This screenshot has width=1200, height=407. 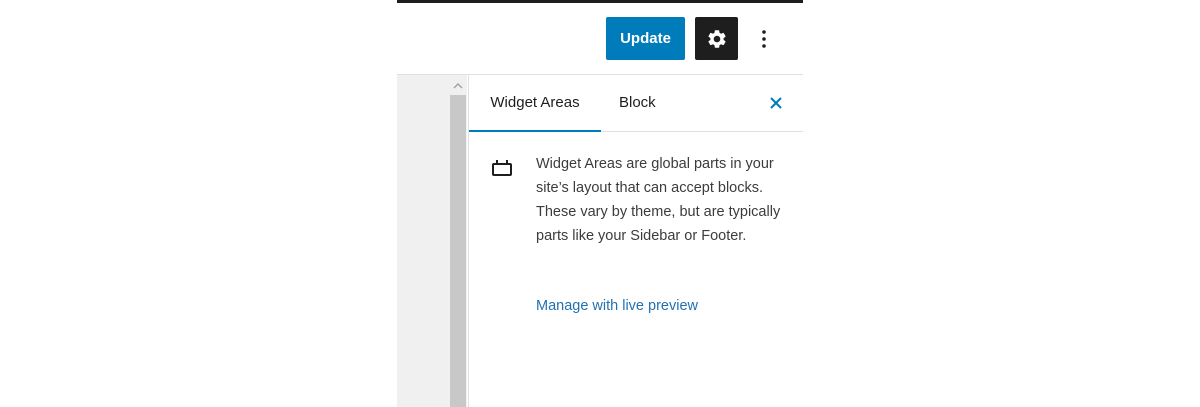 I want to click on more-options-button, so click(x=764, y=39).